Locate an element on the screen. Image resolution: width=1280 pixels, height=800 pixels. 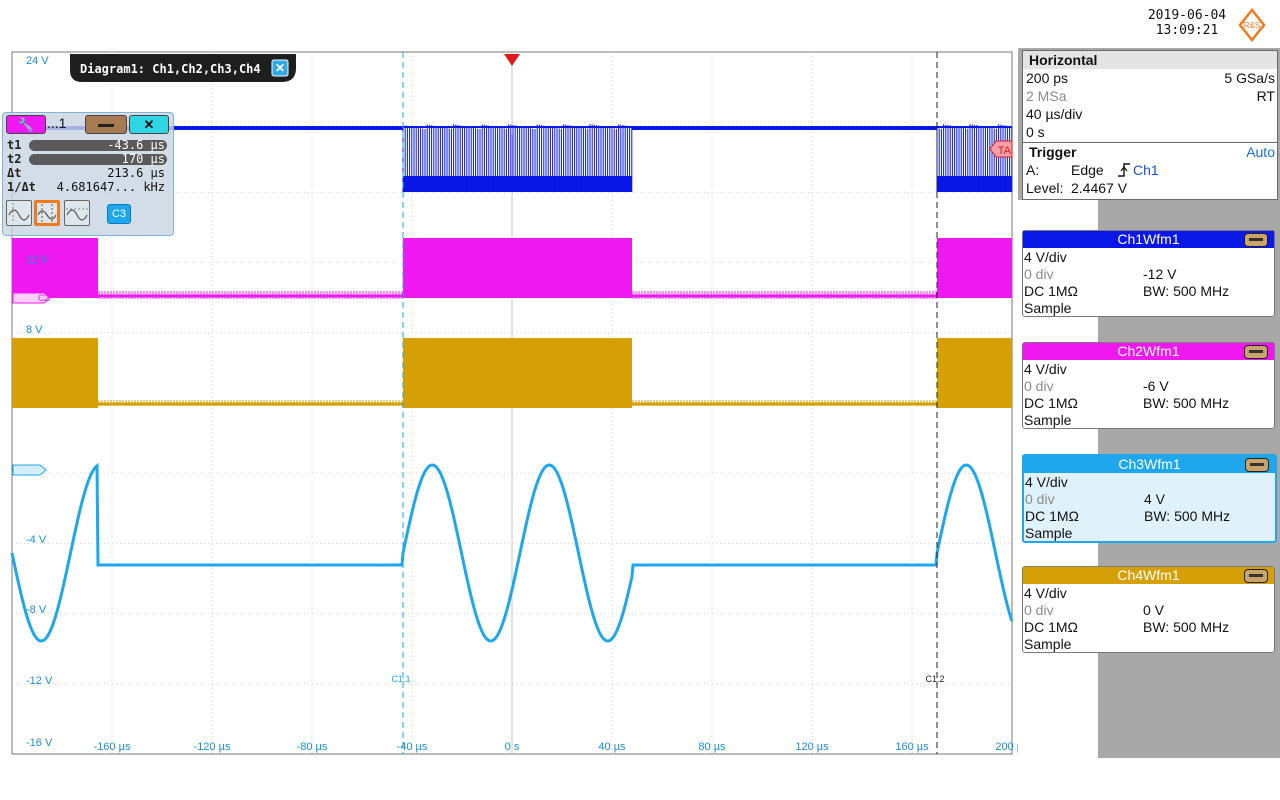
diagram-title-tab: Diagram1: Ch1,Ch2,Ch3,Ch4 ✕ is located at coordinates (183, 68).